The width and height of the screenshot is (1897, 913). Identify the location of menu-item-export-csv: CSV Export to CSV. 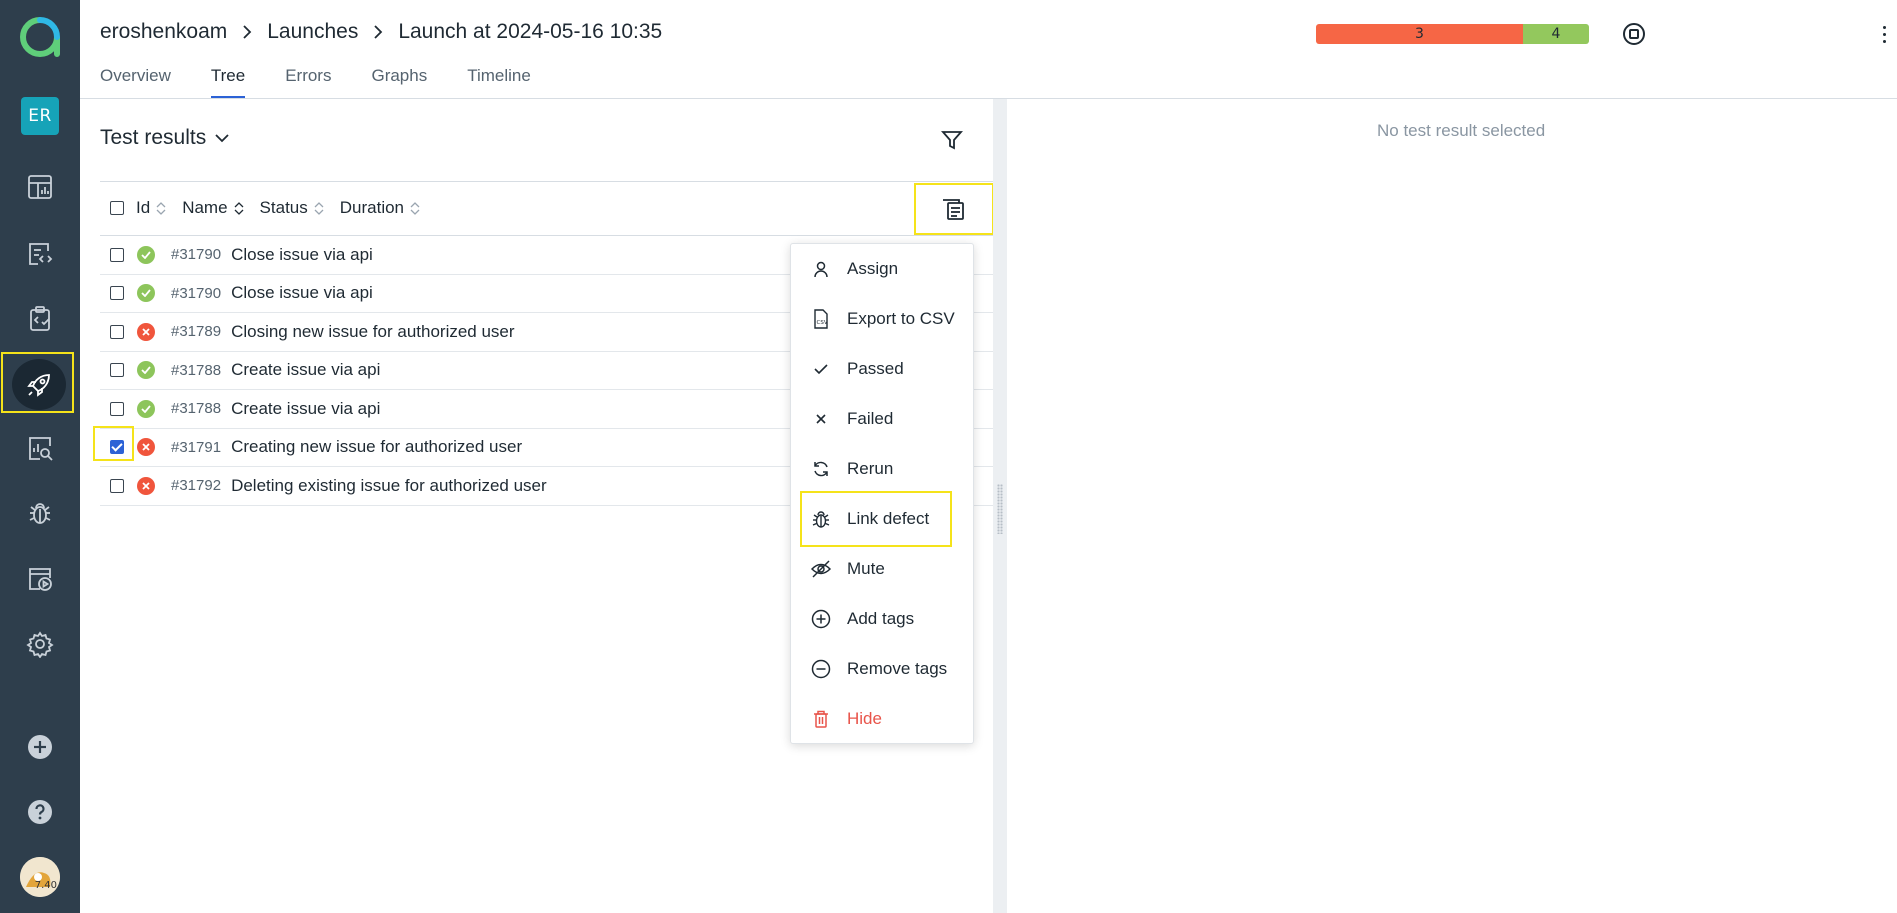
(882, 319).